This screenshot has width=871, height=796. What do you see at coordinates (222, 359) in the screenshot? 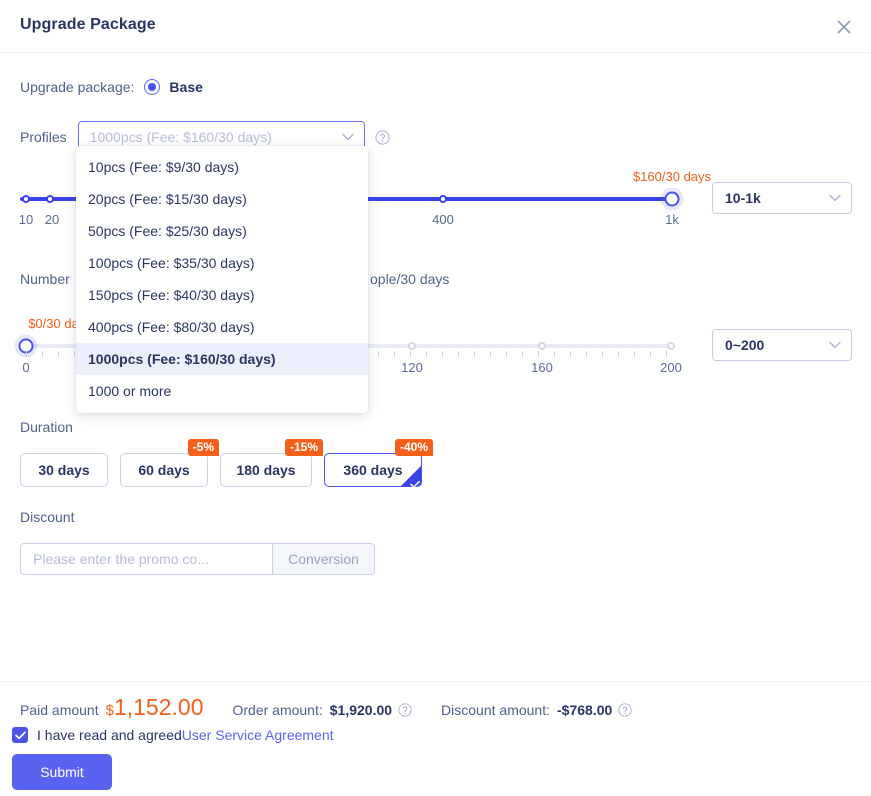
I see `dropdown-option: 1000pcs (Fee: $160/30 days)` at bounding box center [222, 359].